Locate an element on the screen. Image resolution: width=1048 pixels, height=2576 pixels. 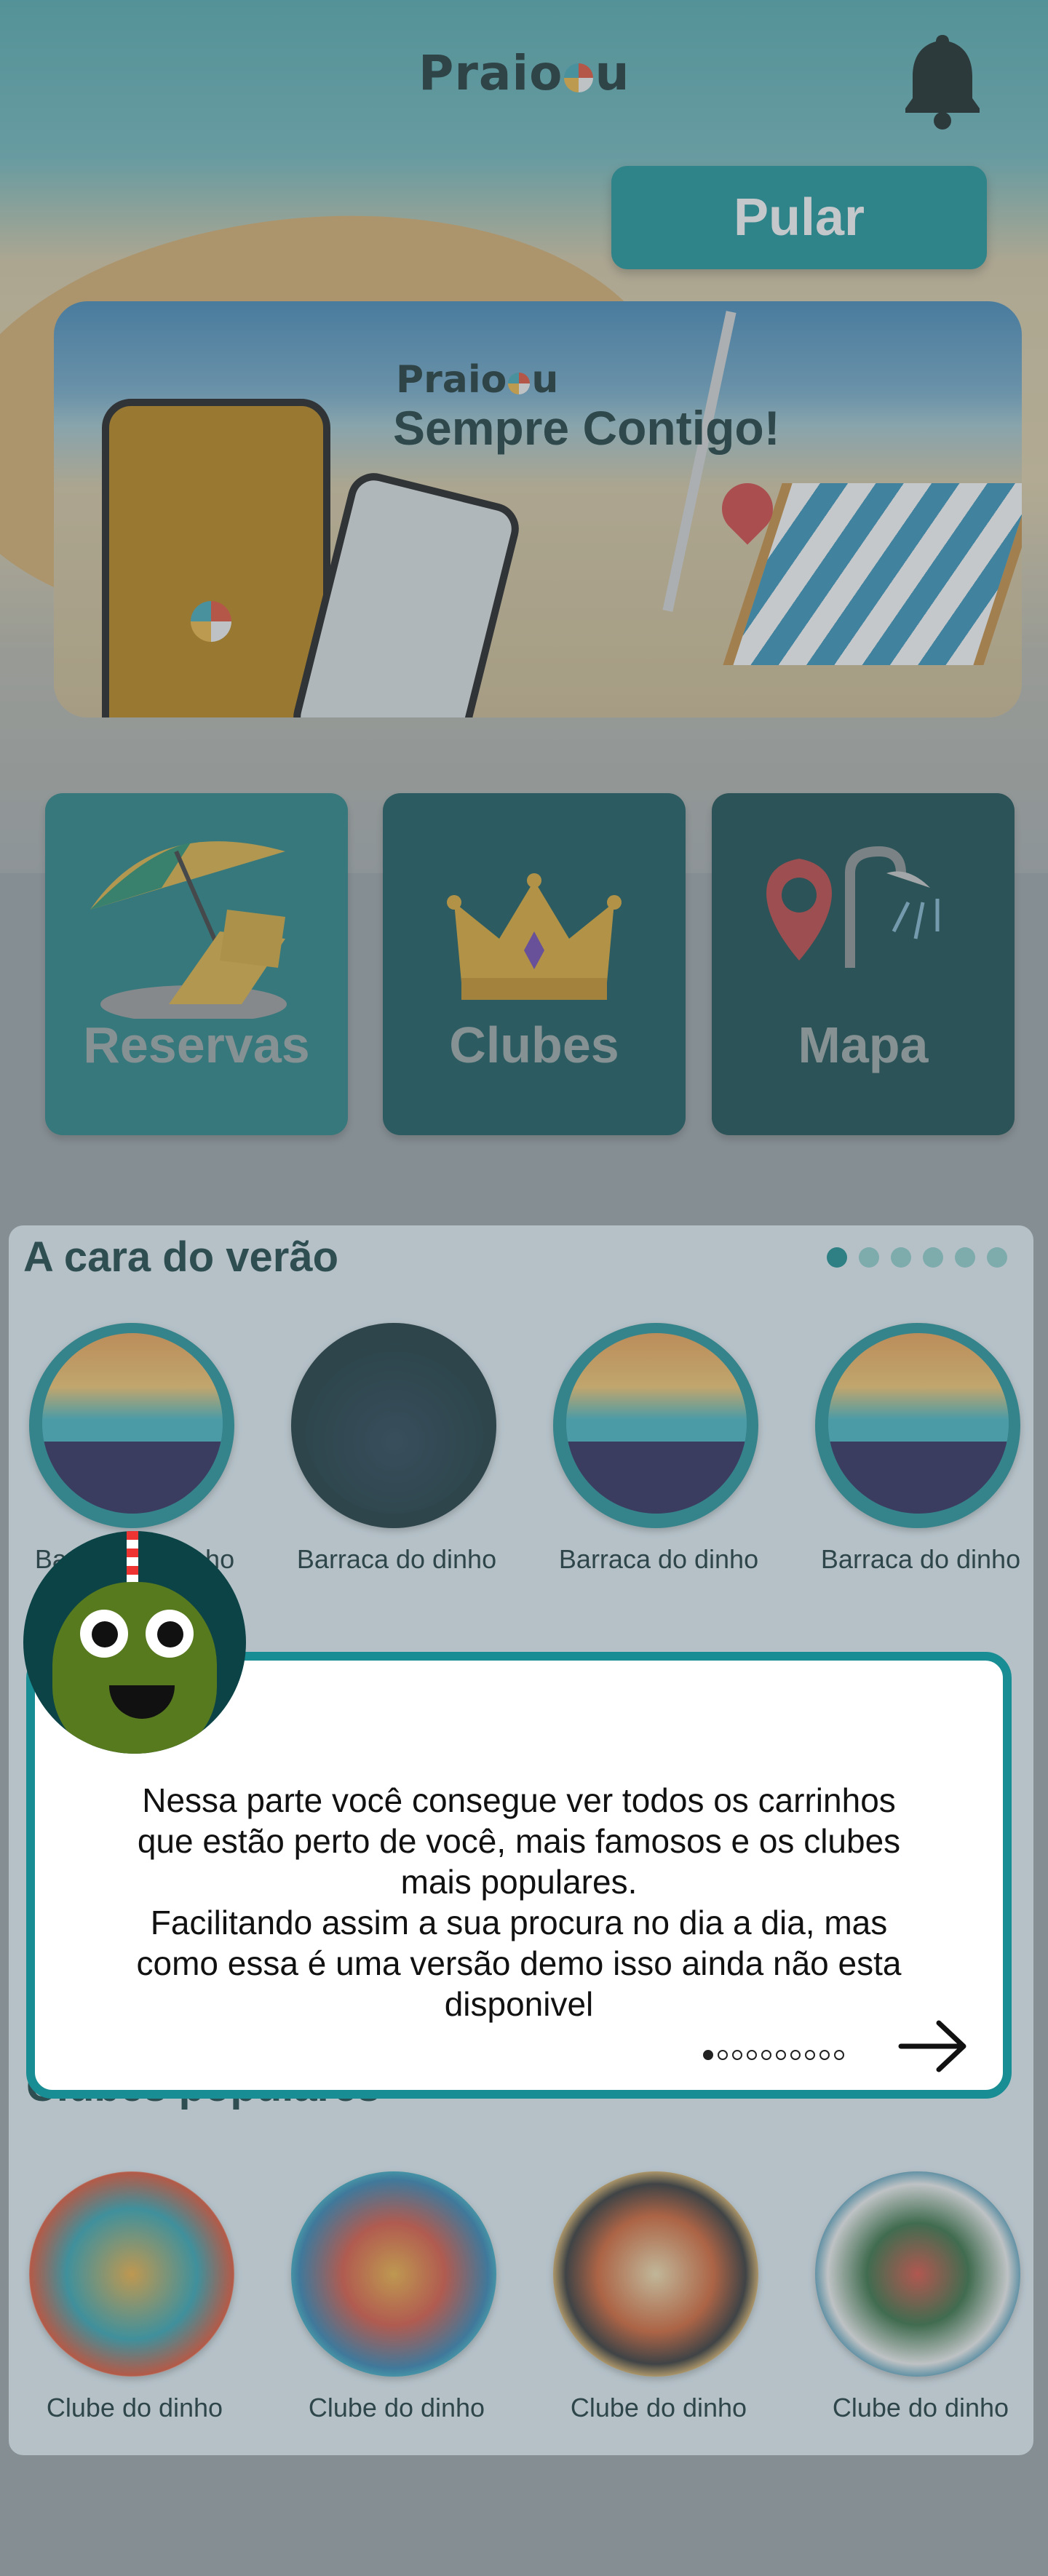
mascot-avatar is located at coordinates (134, 1643).